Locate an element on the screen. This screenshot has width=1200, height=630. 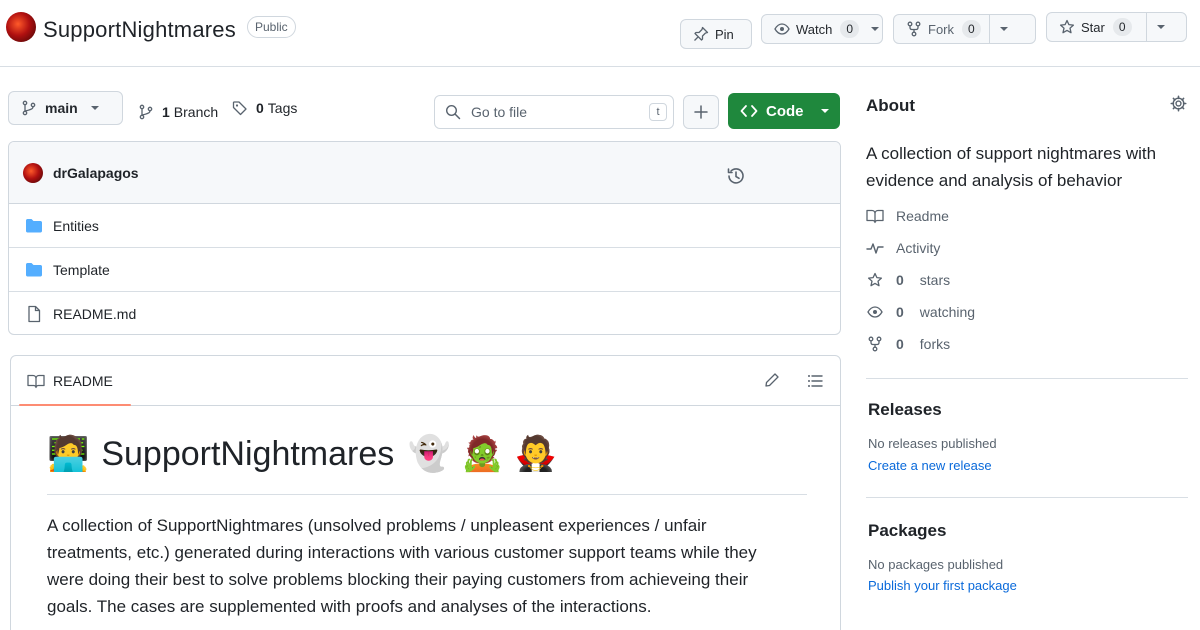
stars-link: 0 stars is located at coordinates (908, 280).